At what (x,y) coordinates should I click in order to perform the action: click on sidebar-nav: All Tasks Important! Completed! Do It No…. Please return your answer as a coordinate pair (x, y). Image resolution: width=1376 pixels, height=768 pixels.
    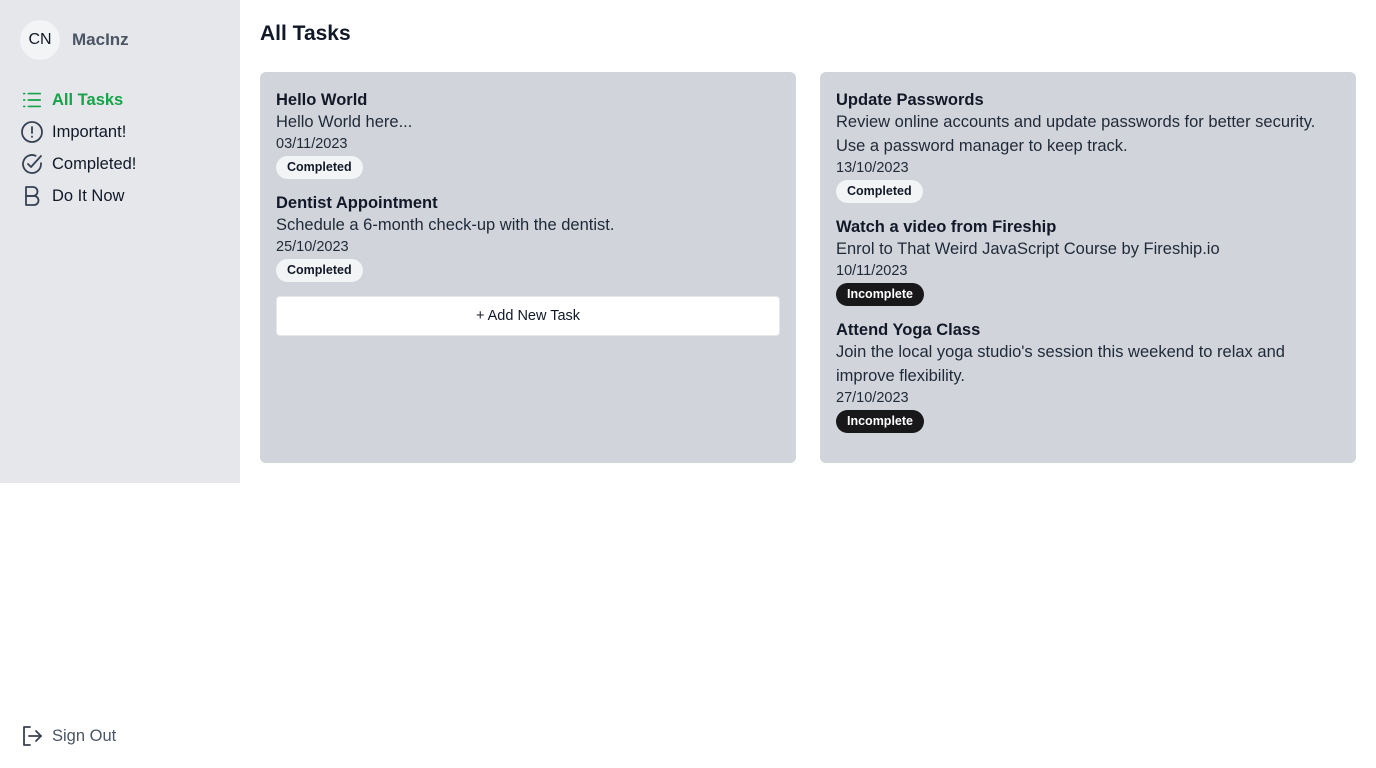
    Looking at the image, I should click on (78, 148).